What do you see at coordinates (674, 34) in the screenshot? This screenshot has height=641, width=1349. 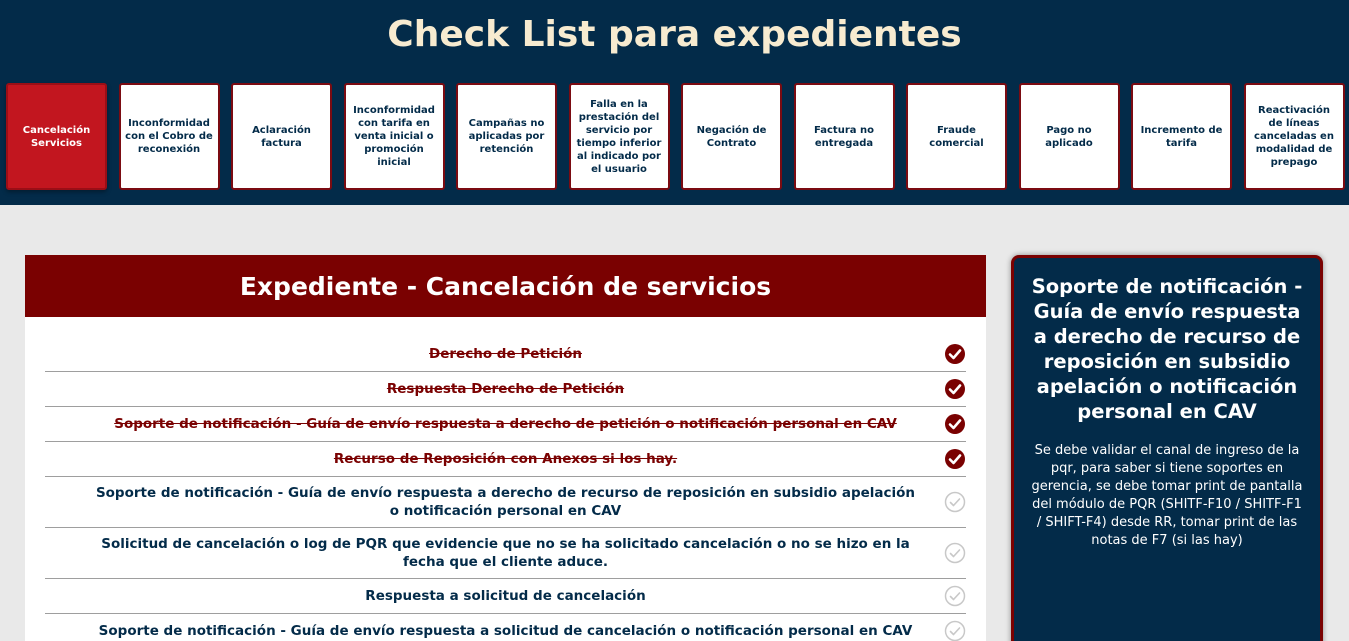 I see `page-title: Check List para expedientes` at bounding box center [674, 34].